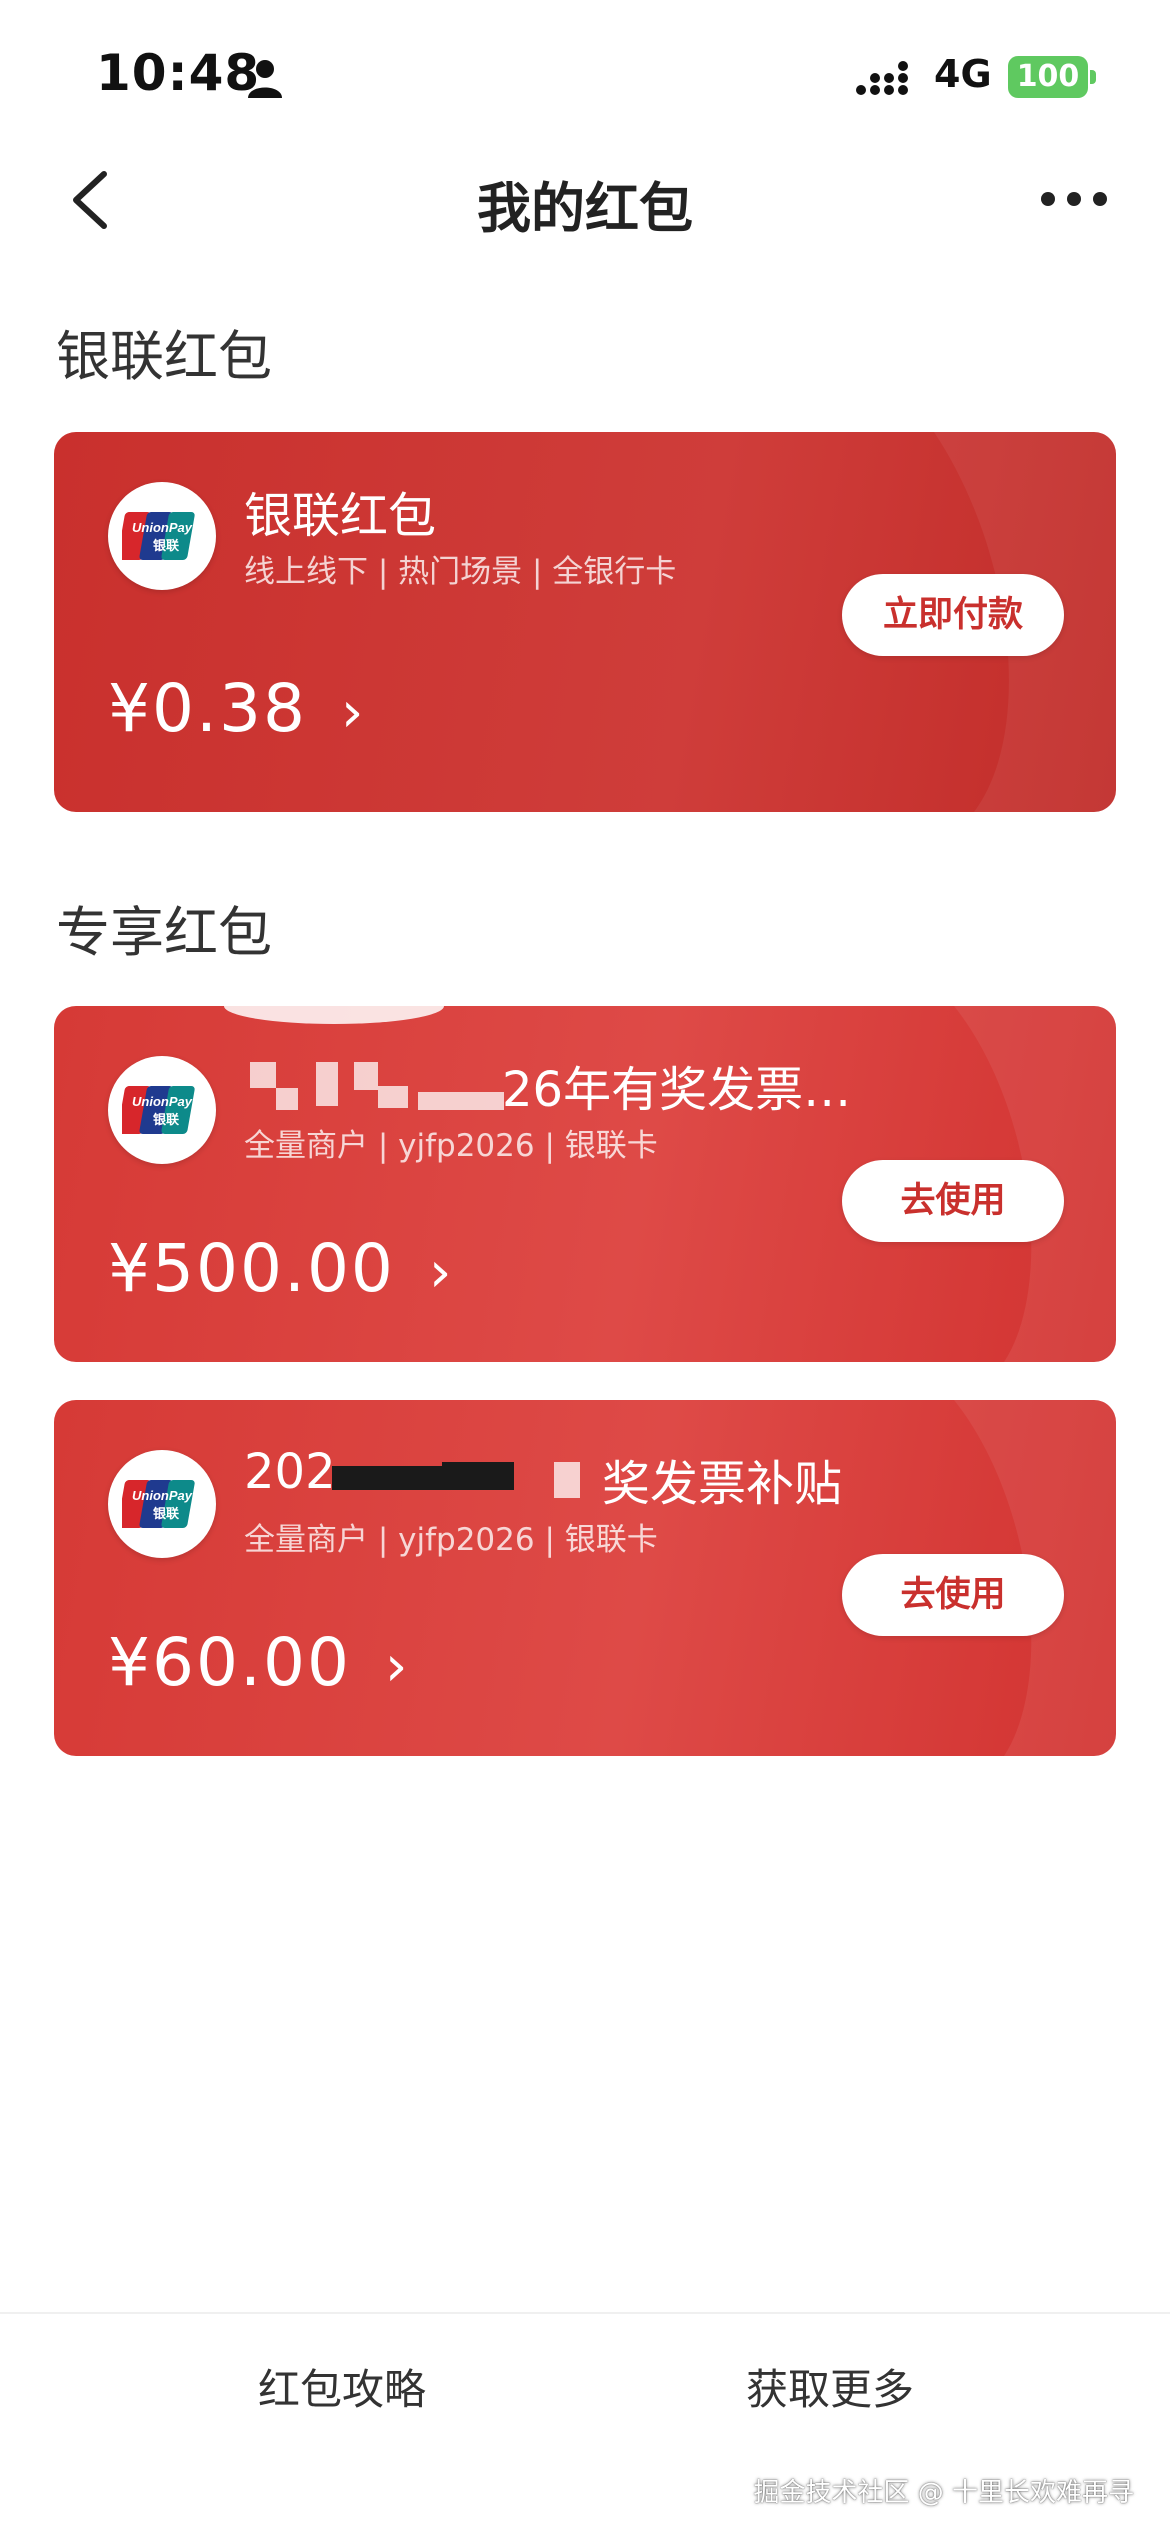 This screenshot has width=1170, height=2532. Describe the element at coordinates (178, 73) in the screenshot. I see `status-time: 10:48` at that location.